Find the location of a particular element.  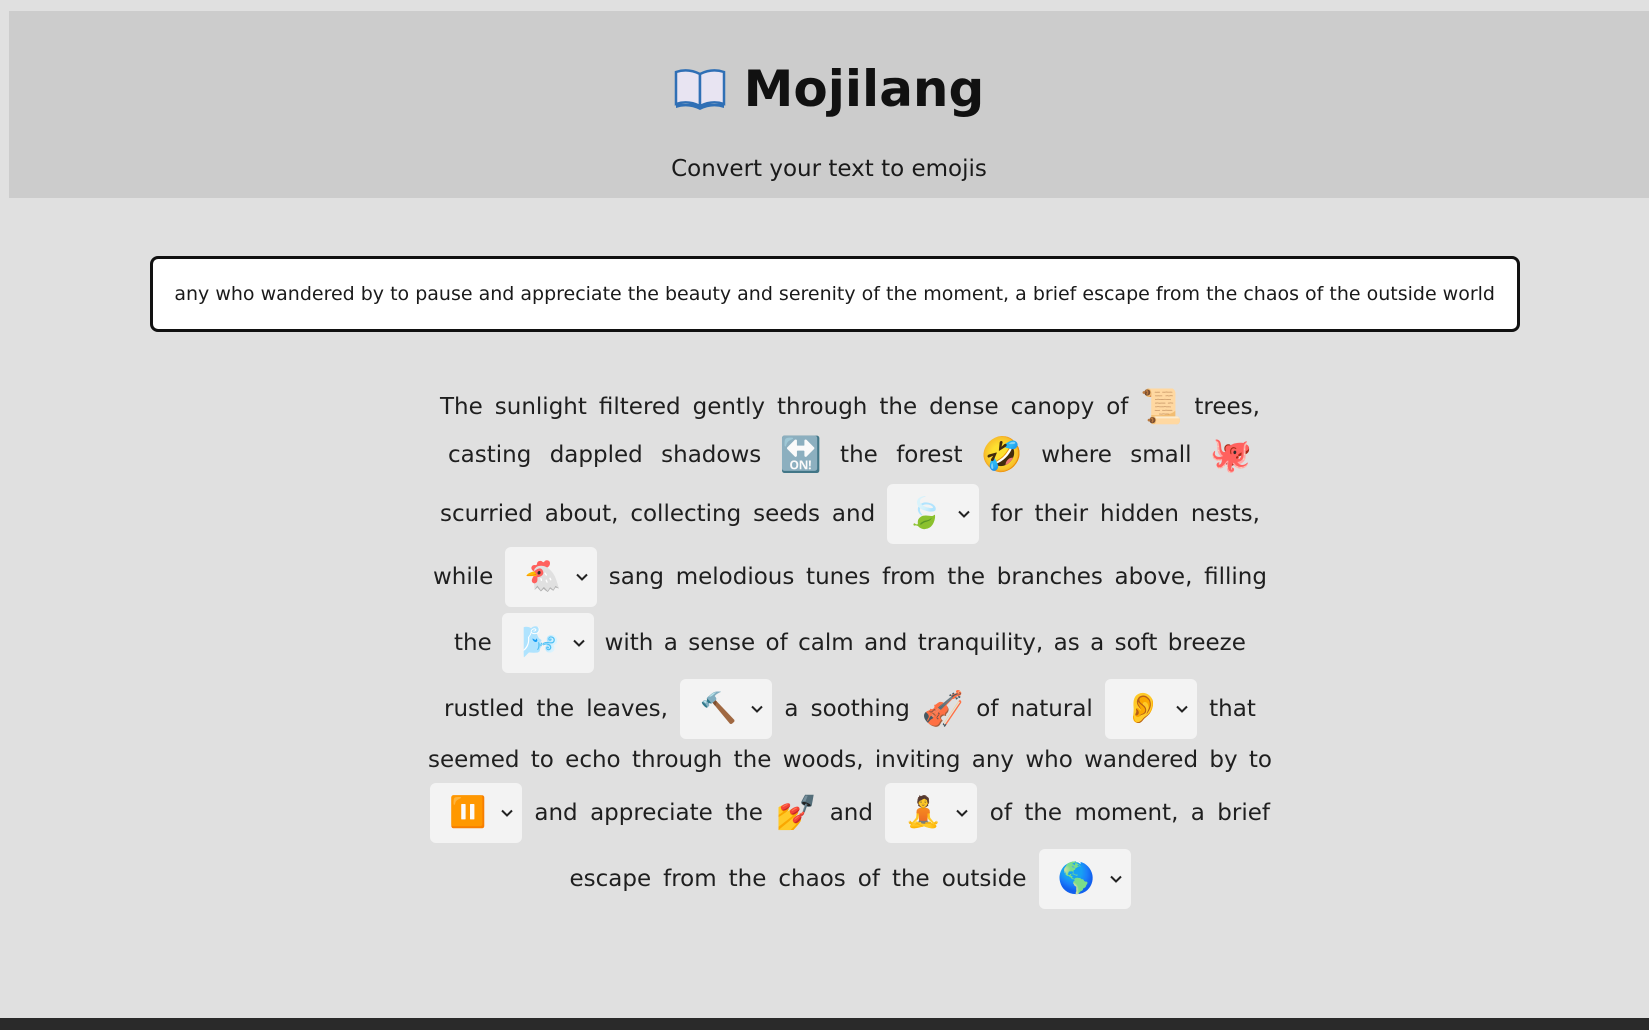

word: calm is located at coordinates (826, 643).